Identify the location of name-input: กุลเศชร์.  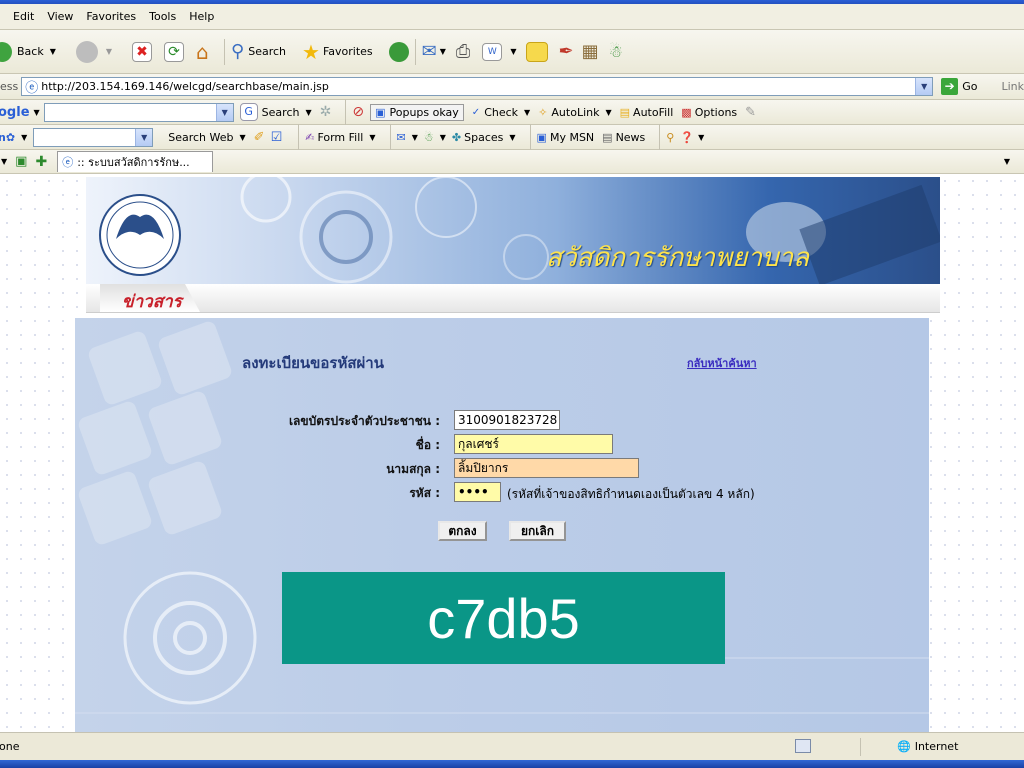
(533, 444).